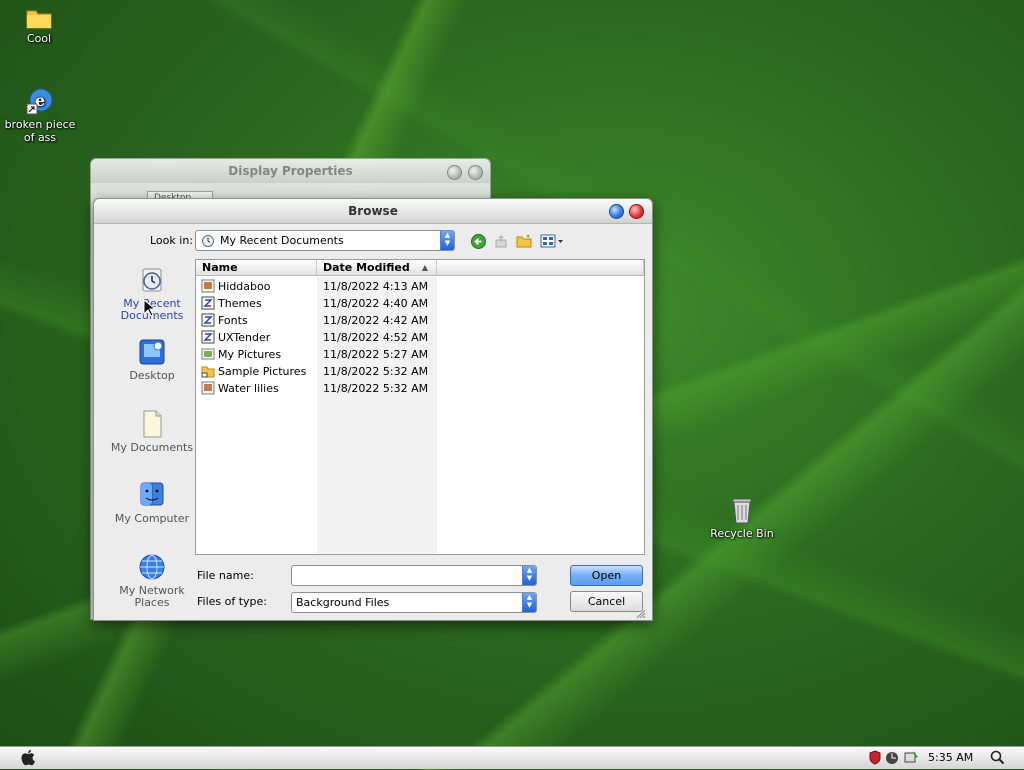  What do you see at coordinates (225, 575) in the screenshot?
I see `file-name-label: File name:` at bounding box center [225, 575].